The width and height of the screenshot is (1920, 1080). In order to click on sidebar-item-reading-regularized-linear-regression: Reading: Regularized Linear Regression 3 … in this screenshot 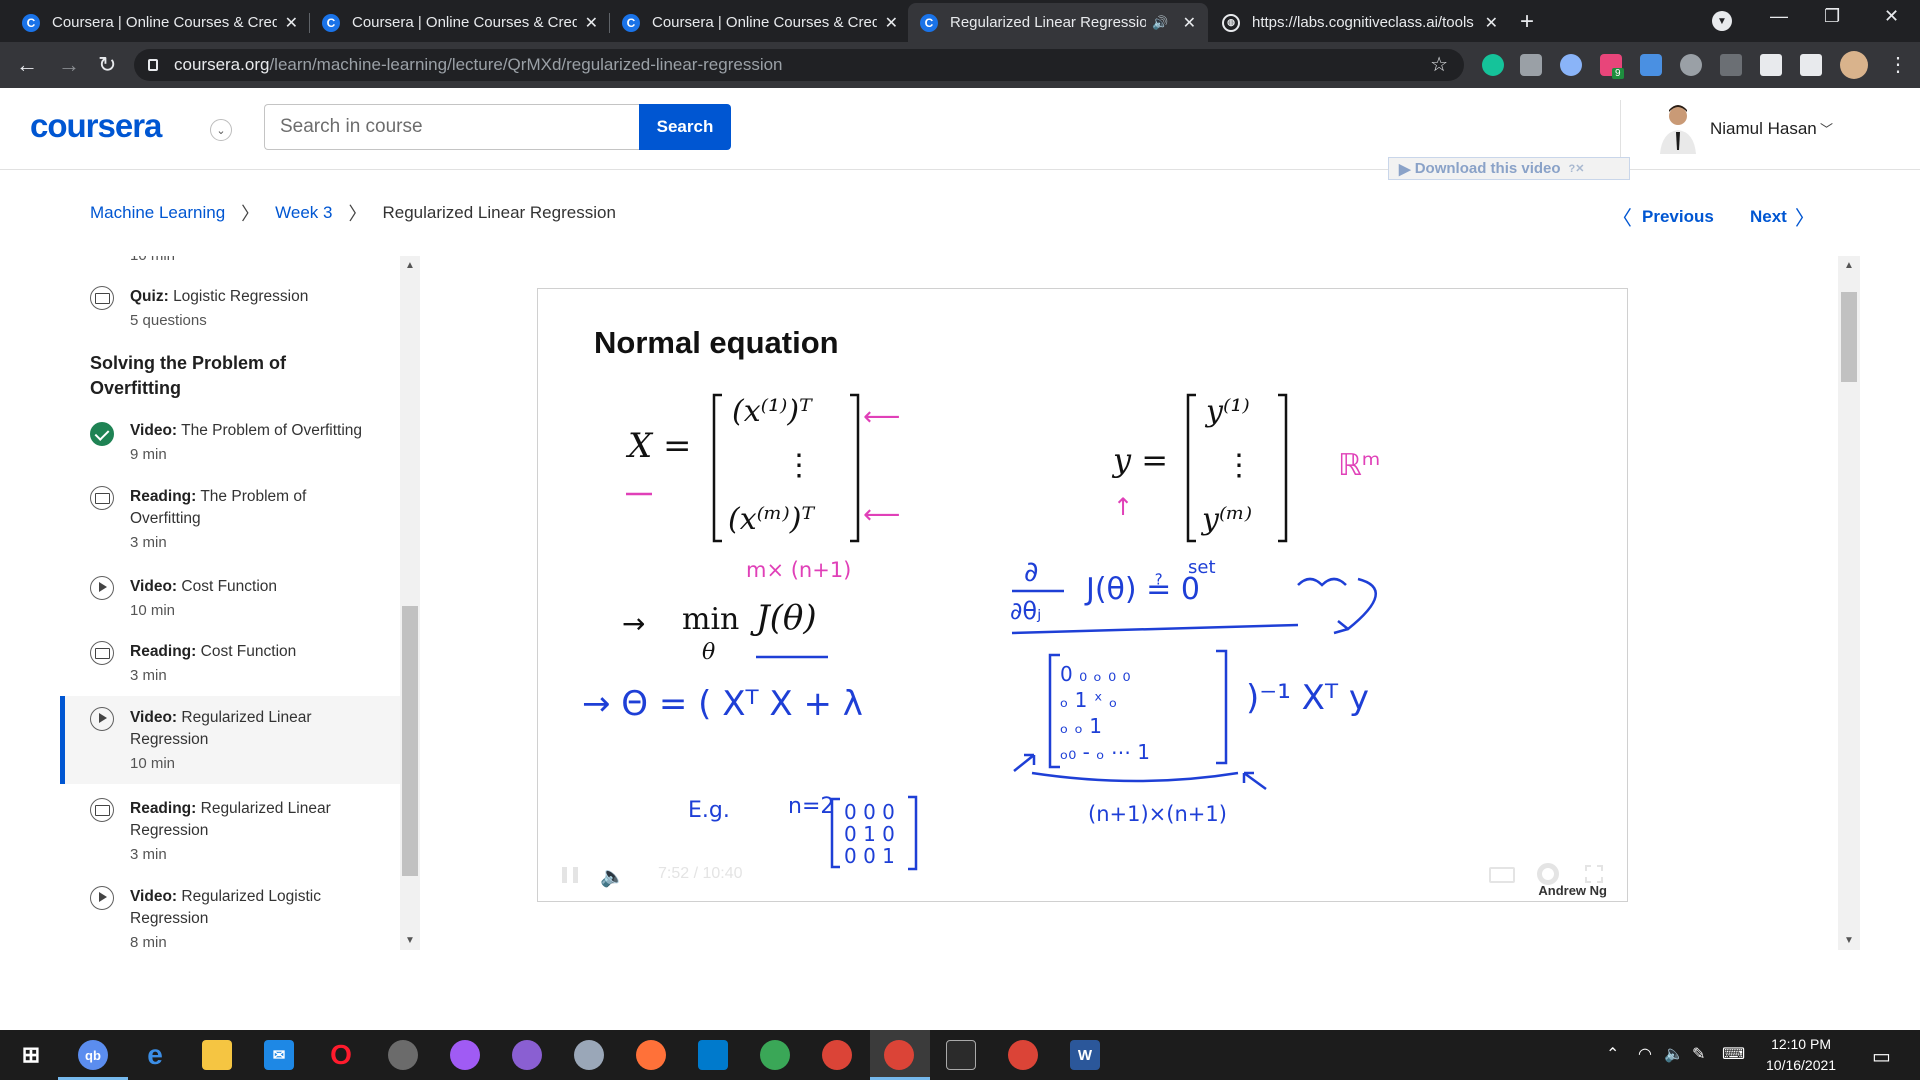, I will do `click(230, 834)`.